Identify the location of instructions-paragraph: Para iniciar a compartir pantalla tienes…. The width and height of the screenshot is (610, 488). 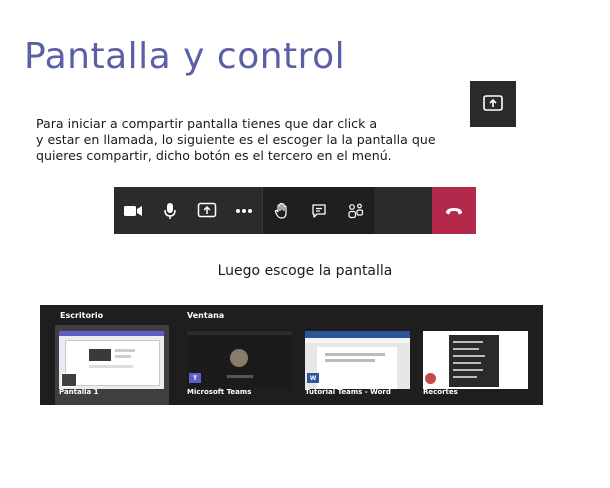
(316, 140).